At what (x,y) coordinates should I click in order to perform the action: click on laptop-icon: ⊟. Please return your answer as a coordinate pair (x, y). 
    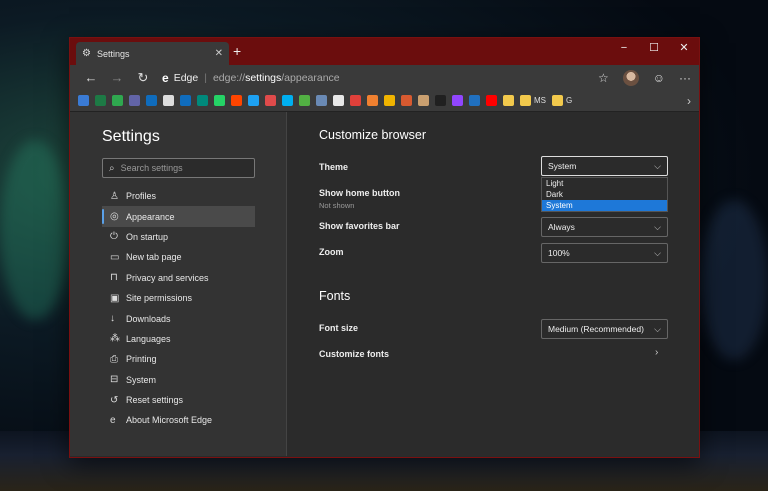
    Looking at the image, I should click on (114, 380).